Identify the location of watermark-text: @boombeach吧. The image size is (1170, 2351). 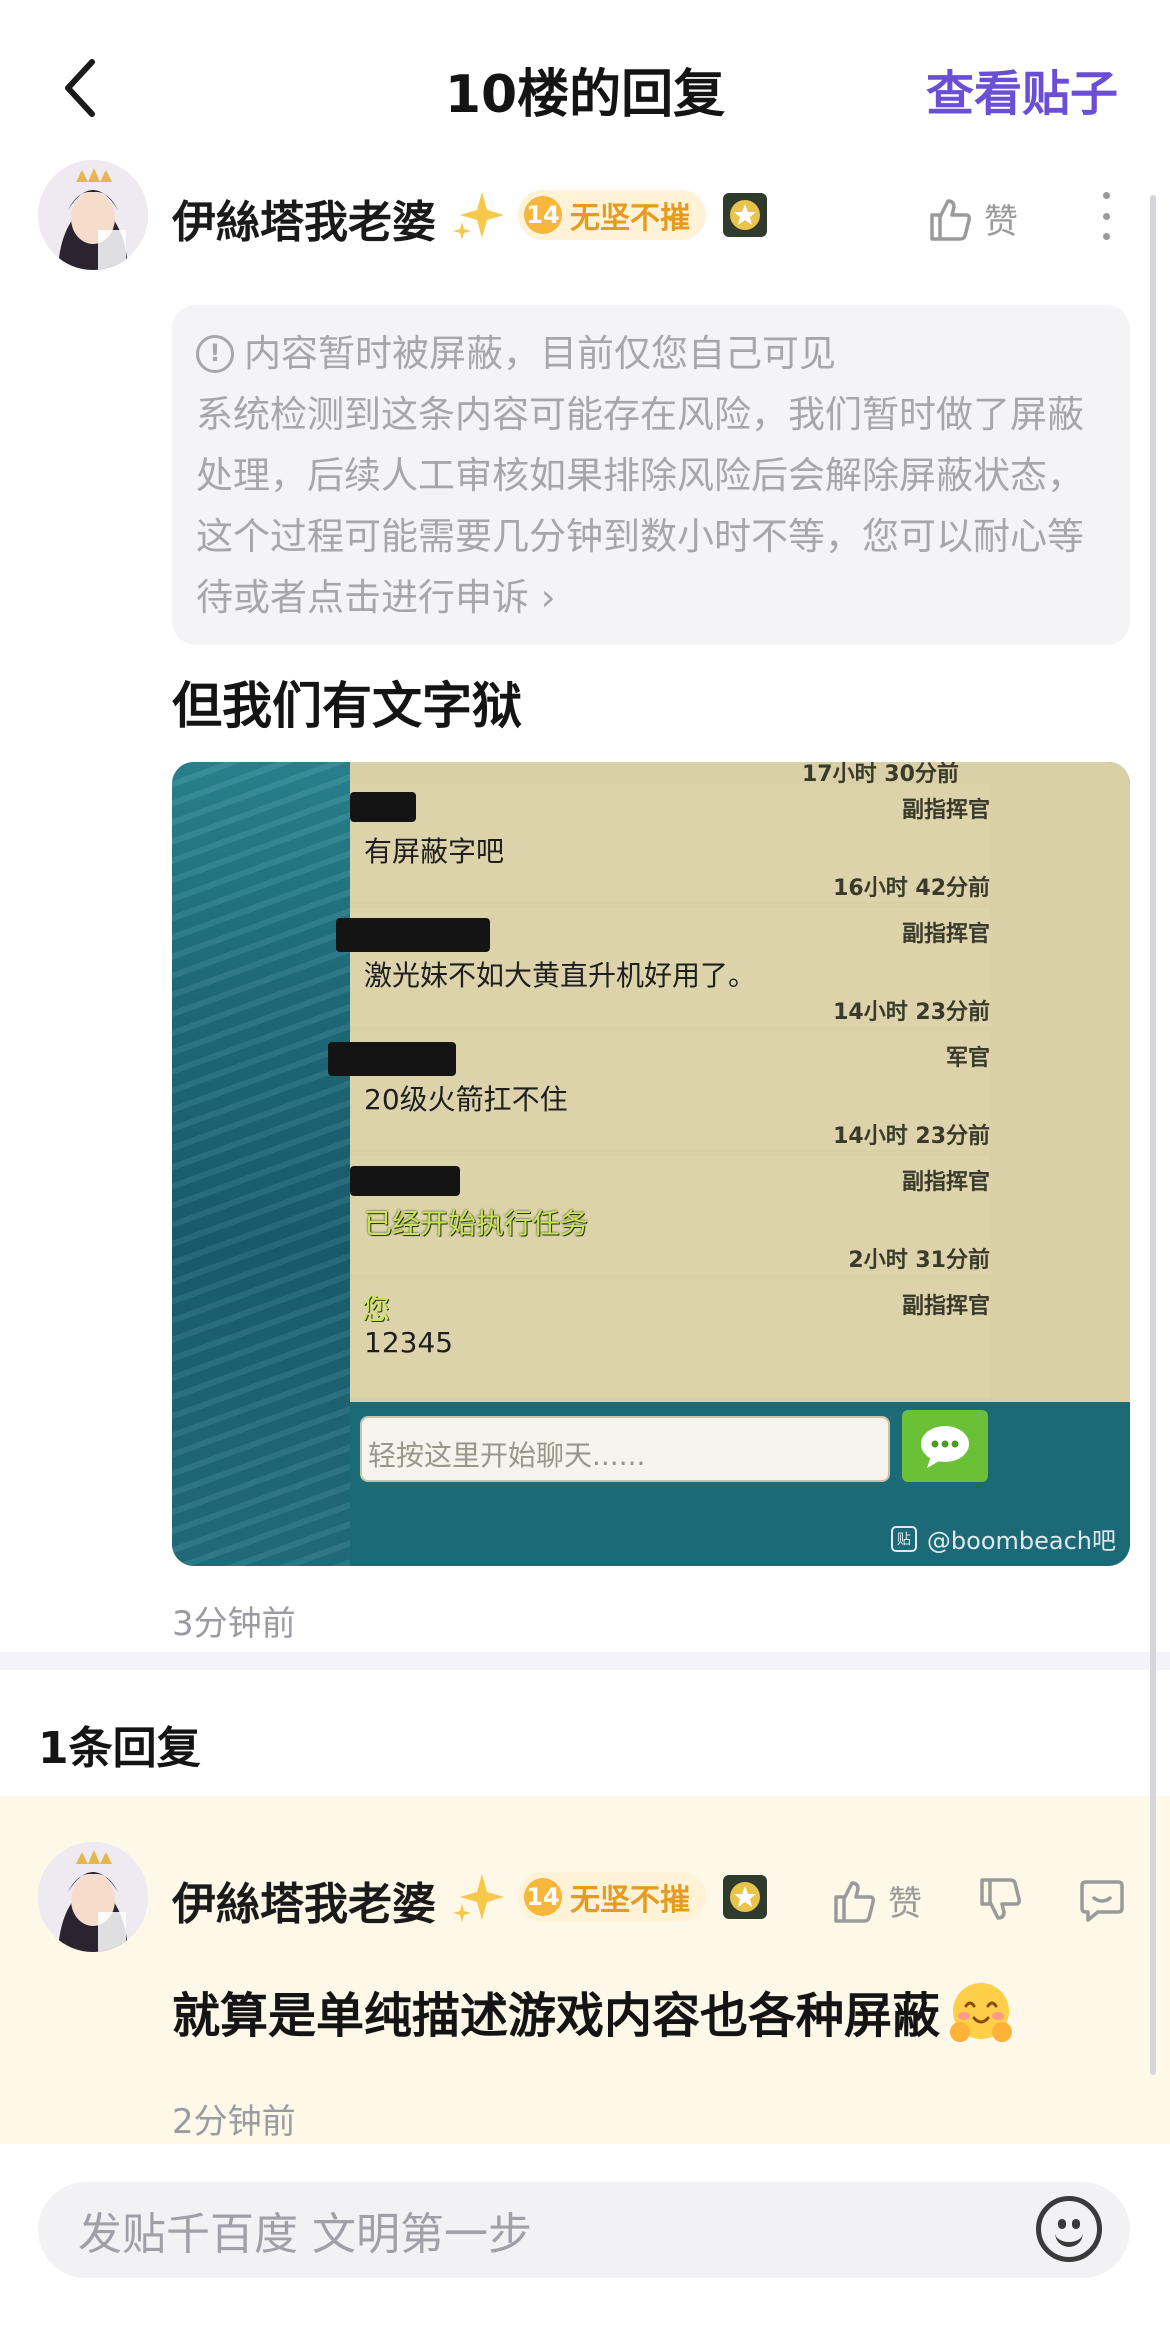
(1021, 1541).